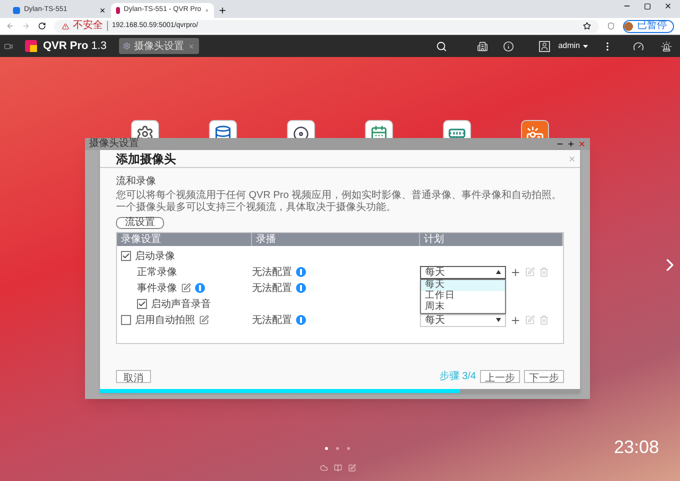 Image resolution: width=680 pixels, height=481 pixels. Describe the element at coordinates (508, 46) in the screenshot. I see `info-icon` at that location.